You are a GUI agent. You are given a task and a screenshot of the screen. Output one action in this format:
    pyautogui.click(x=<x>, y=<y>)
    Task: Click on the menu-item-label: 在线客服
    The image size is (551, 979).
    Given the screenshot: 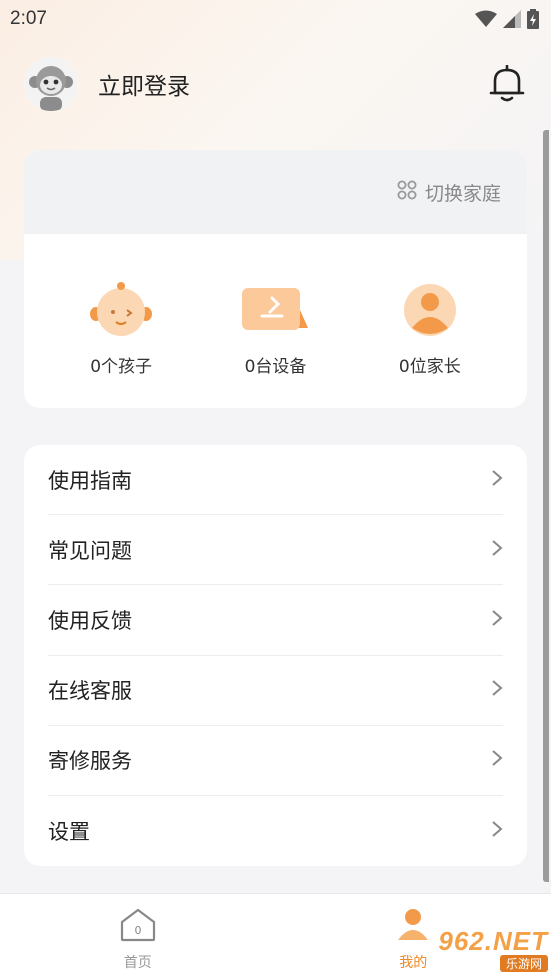 What is the action you would take?
    pyautogui.click(x=90, y=691)
    